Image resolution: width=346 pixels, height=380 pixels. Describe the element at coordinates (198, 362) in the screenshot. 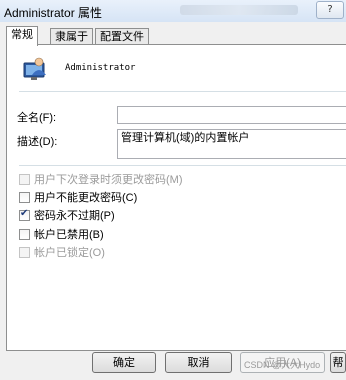

I see `cancel-button: 取消` at that location.